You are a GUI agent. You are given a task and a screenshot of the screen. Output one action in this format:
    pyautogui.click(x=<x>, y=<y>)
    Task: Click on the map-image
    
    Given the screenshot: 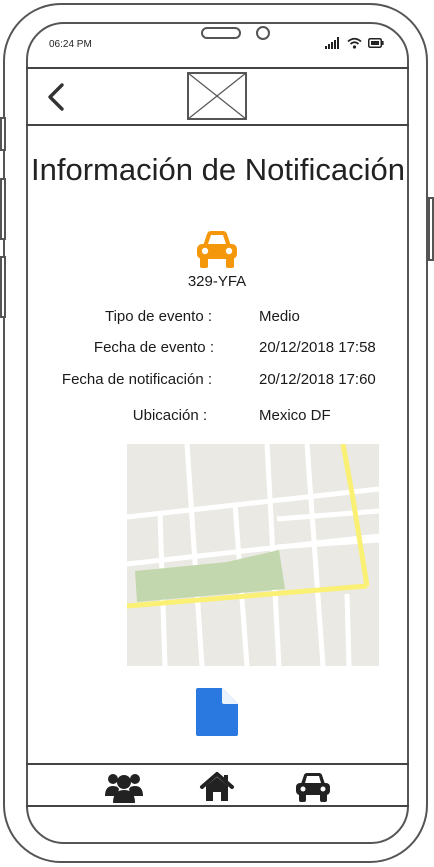 What is the action you would take?
    pyautogui.click(x=253, y=555)
    